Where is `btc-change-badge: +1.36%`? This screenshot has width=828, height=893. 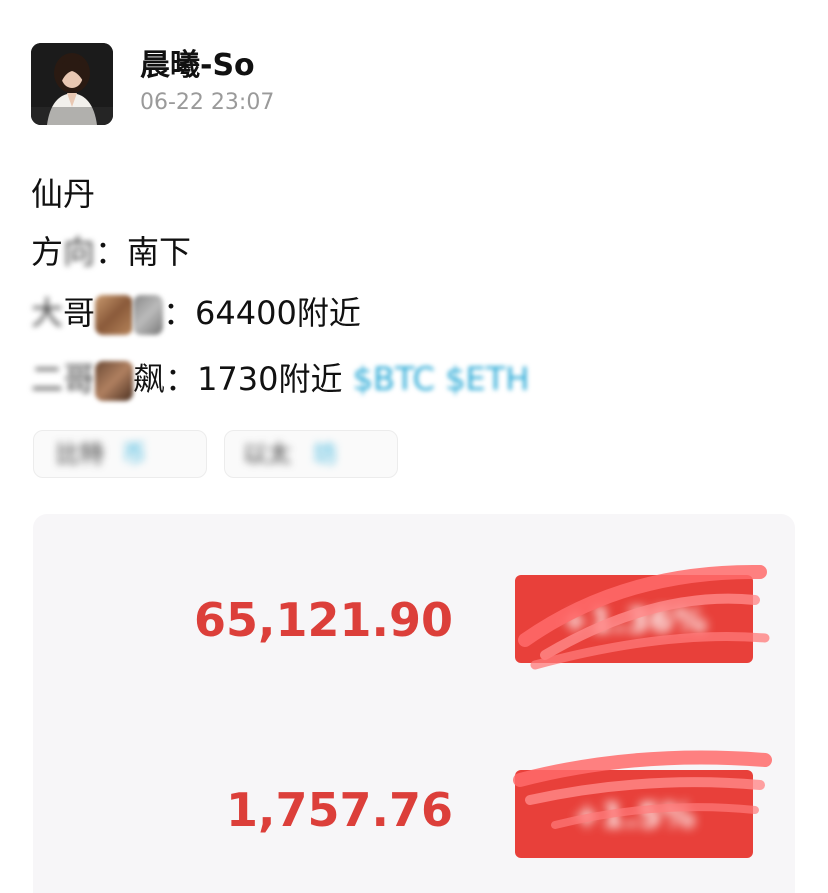
btc-change-badge: +1.36% is located at coordinates (634, 619).